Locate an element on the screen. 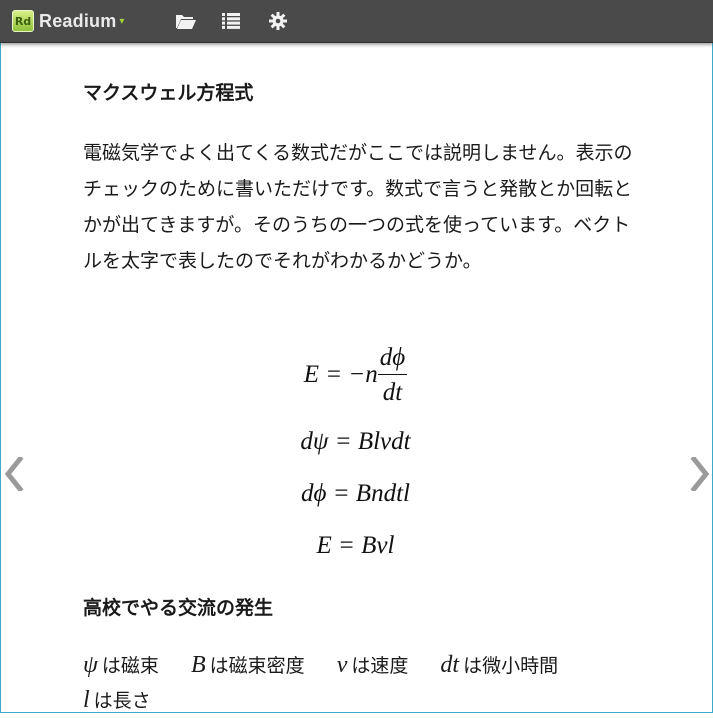  equation-1-lhs: E = −n is located at coordinates (340, 374).